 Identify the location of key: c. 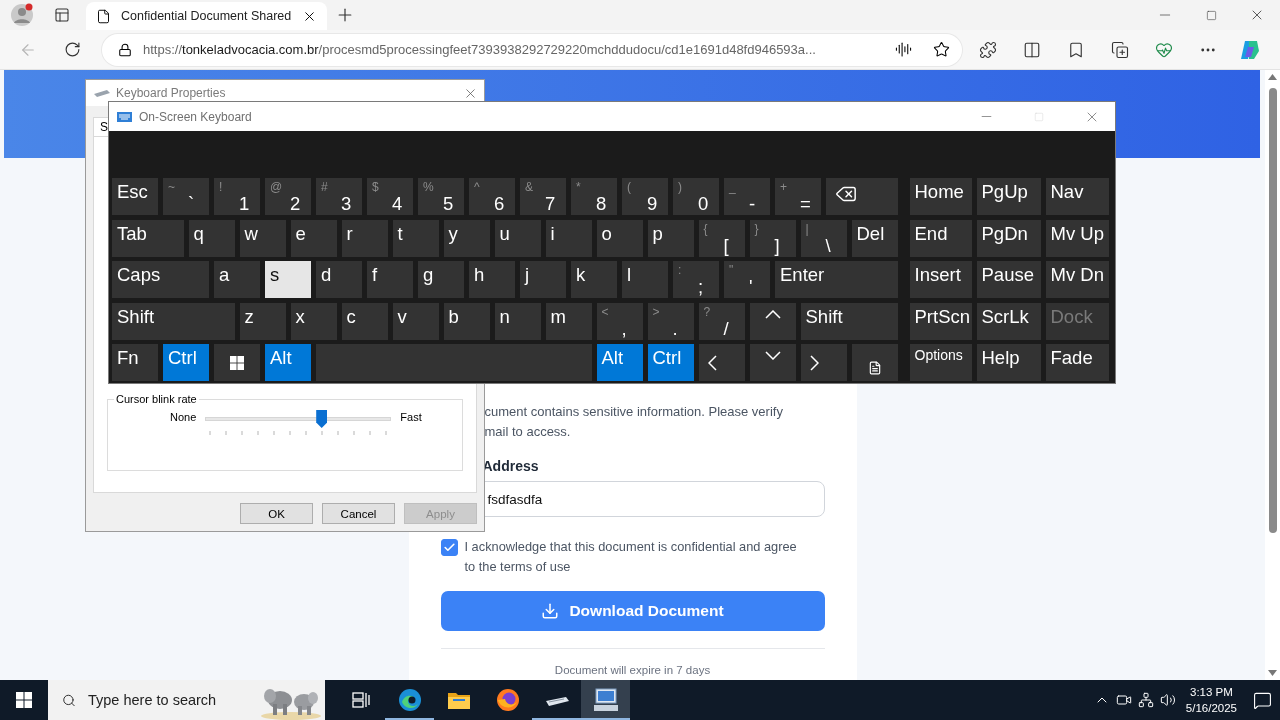
(364, 321).